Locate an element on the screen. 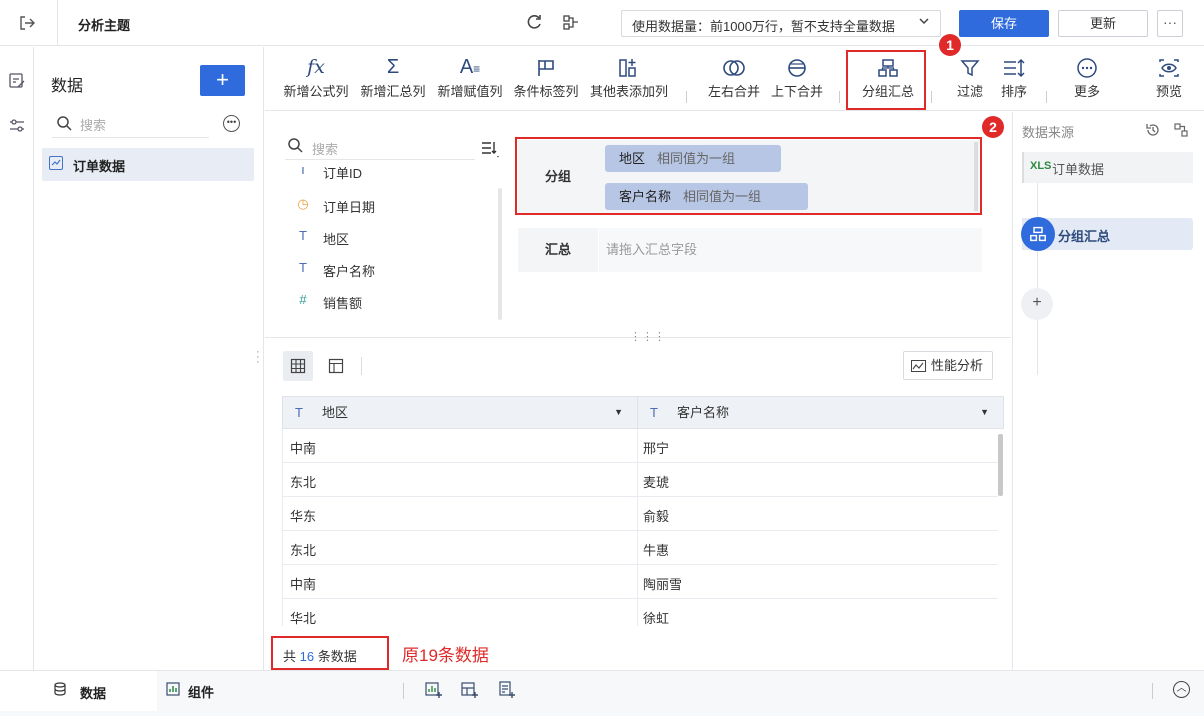 The image size is (1204, 716). lineage-icon is located at coordinates (571, 23).